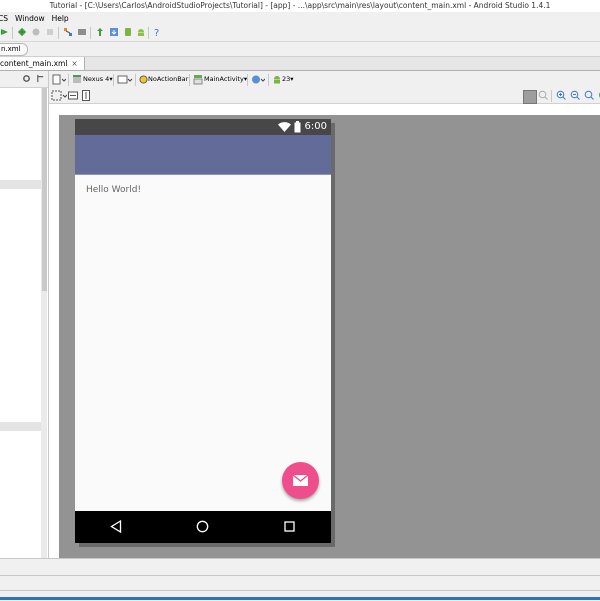 This screenshot has width=600, height=601. I want to click on activity-icon, so click(198, 79).